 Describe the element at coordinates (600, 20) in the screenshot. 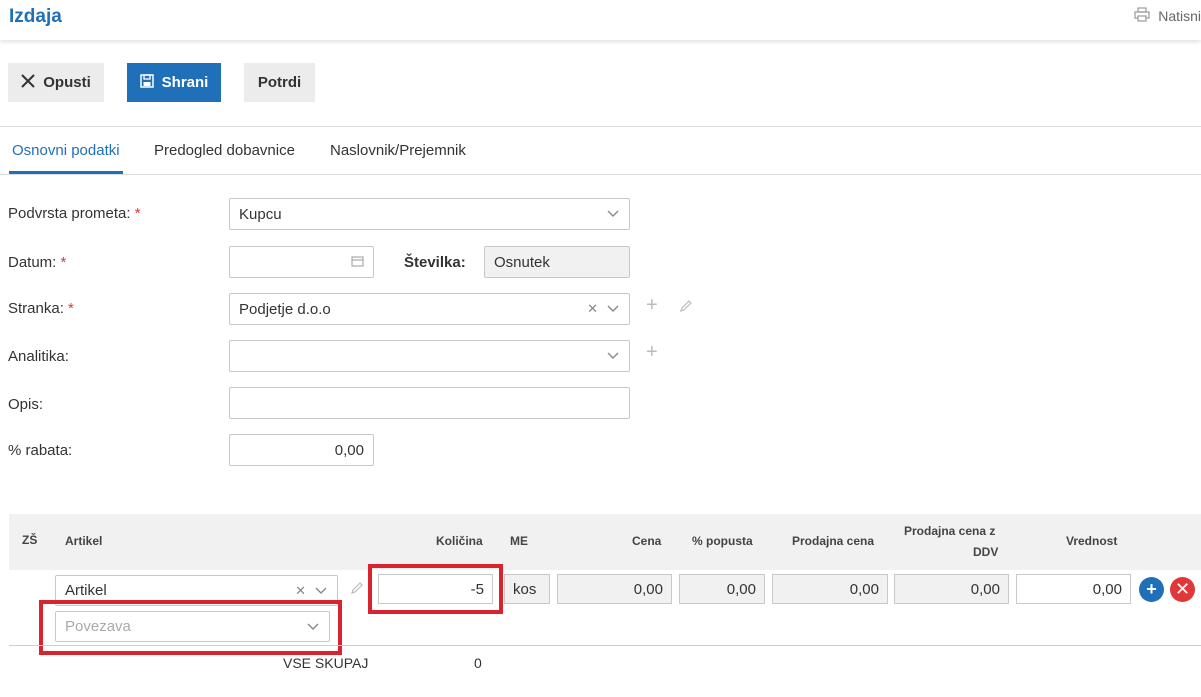

I see `page-header` at that location.